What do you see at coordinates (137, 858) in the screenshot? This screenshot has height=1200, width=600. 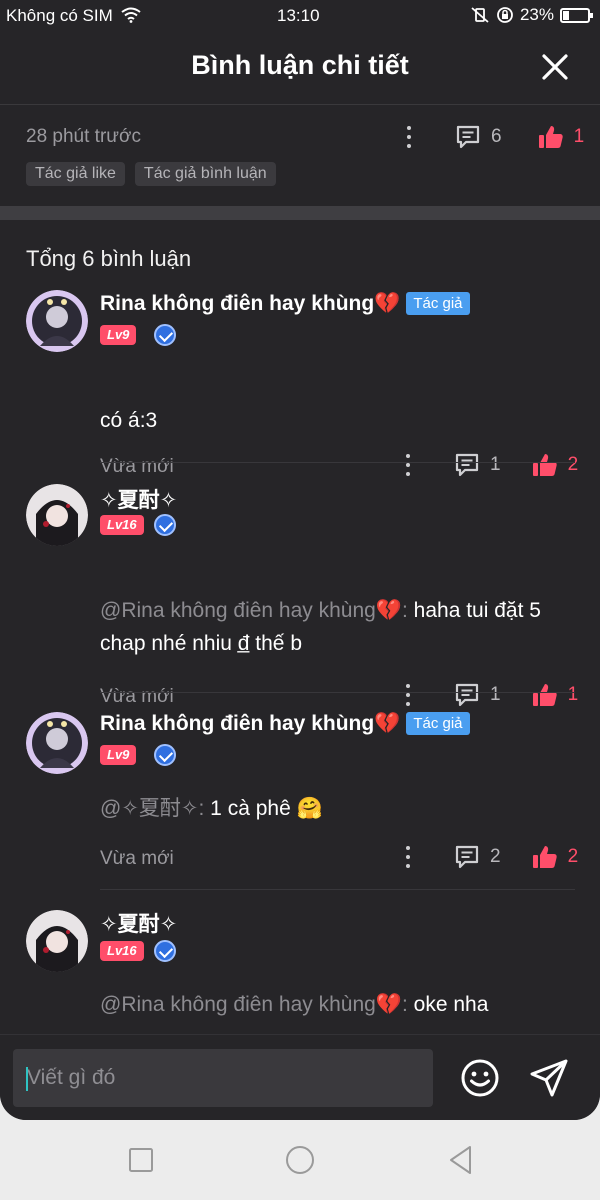 I see `comment-time: Vừa mới` at bounding box center [137, 858].